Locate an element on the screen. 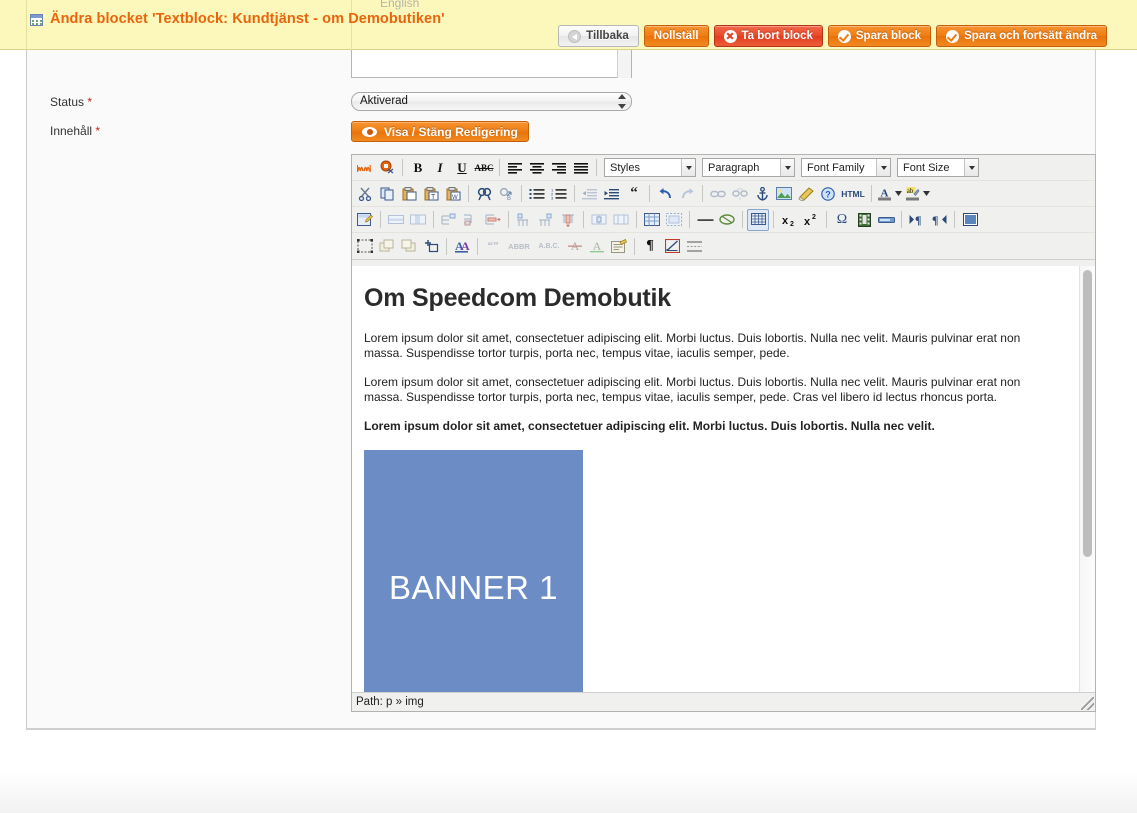  delete-block-button: Ta bort block is located at coordinates (768, 36).